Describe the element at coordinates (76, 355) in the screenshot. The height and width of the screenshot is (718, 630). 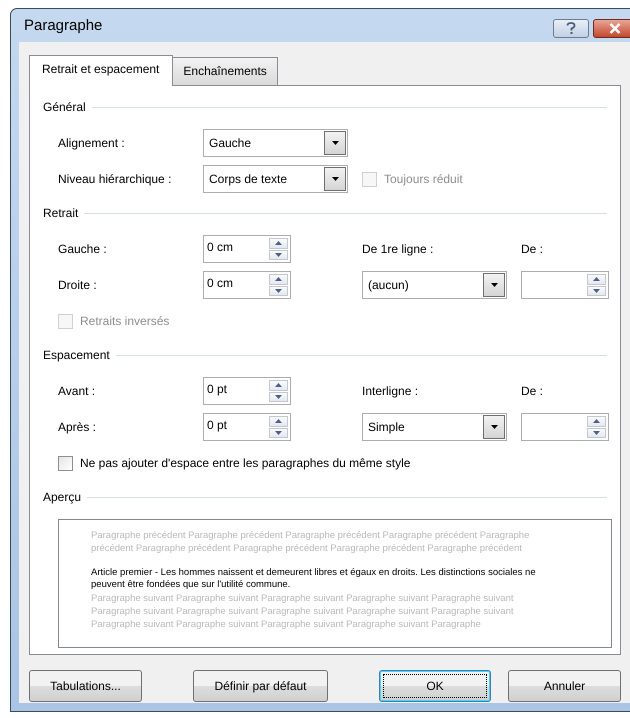
I see `section-title: Espacement` at that location.